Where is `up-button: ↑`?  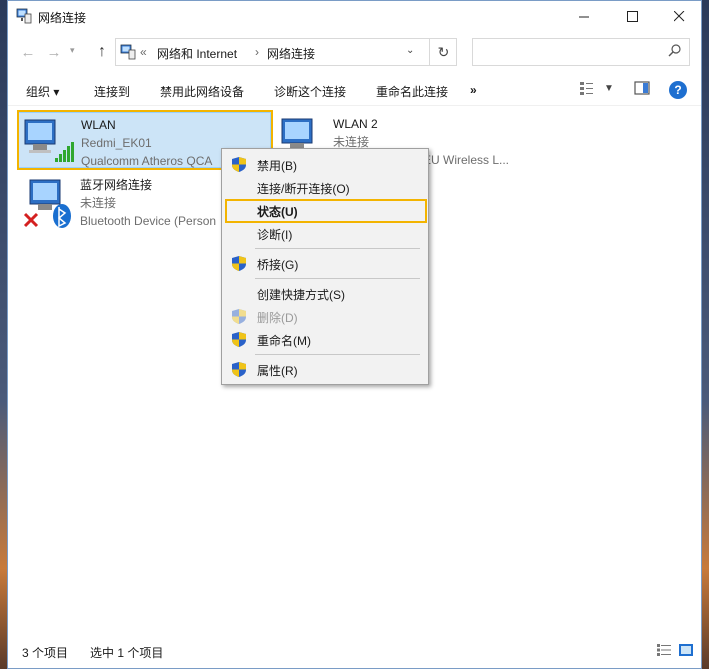 up-button: ↑ is located at coordinates (102, 52).